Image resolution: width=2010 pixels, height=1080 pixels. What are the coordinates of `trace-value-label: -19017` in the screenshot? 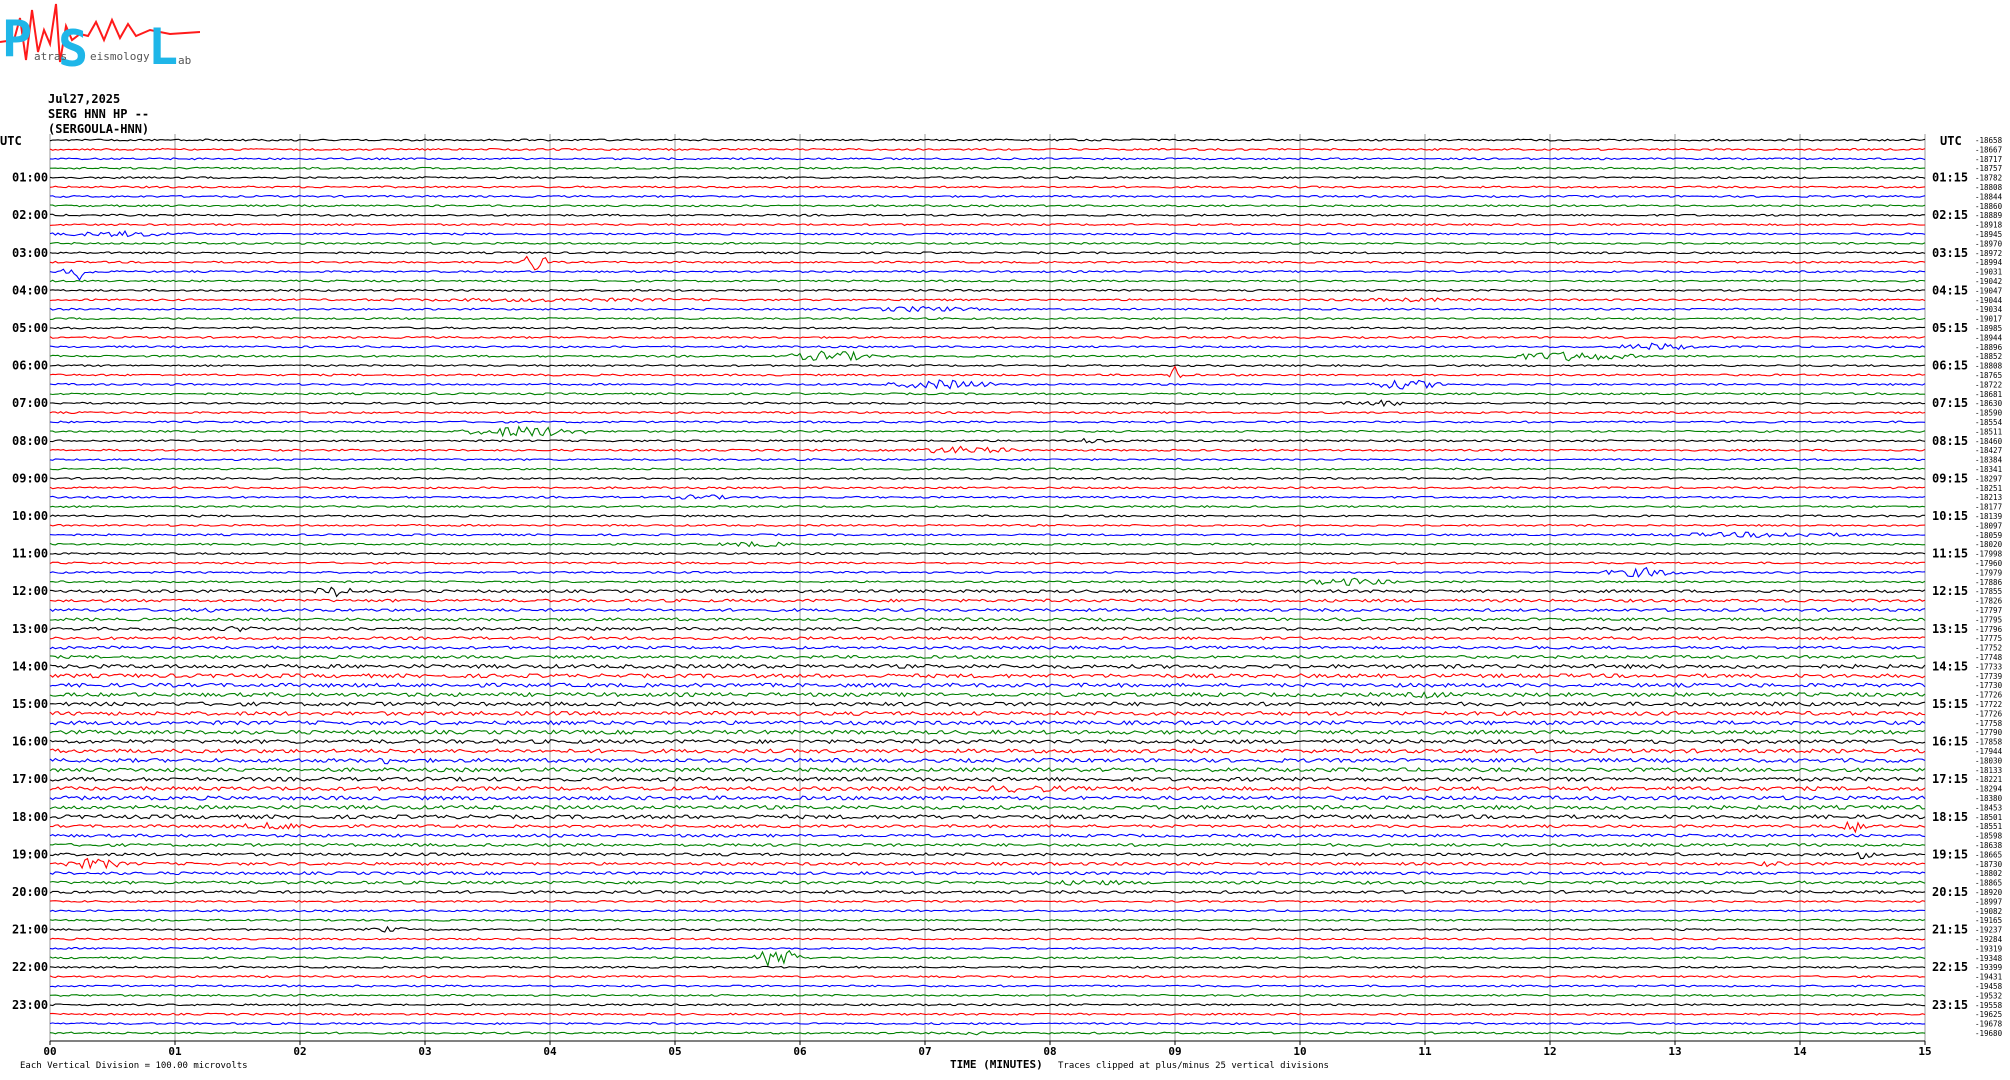 It's located at (1988, 319).